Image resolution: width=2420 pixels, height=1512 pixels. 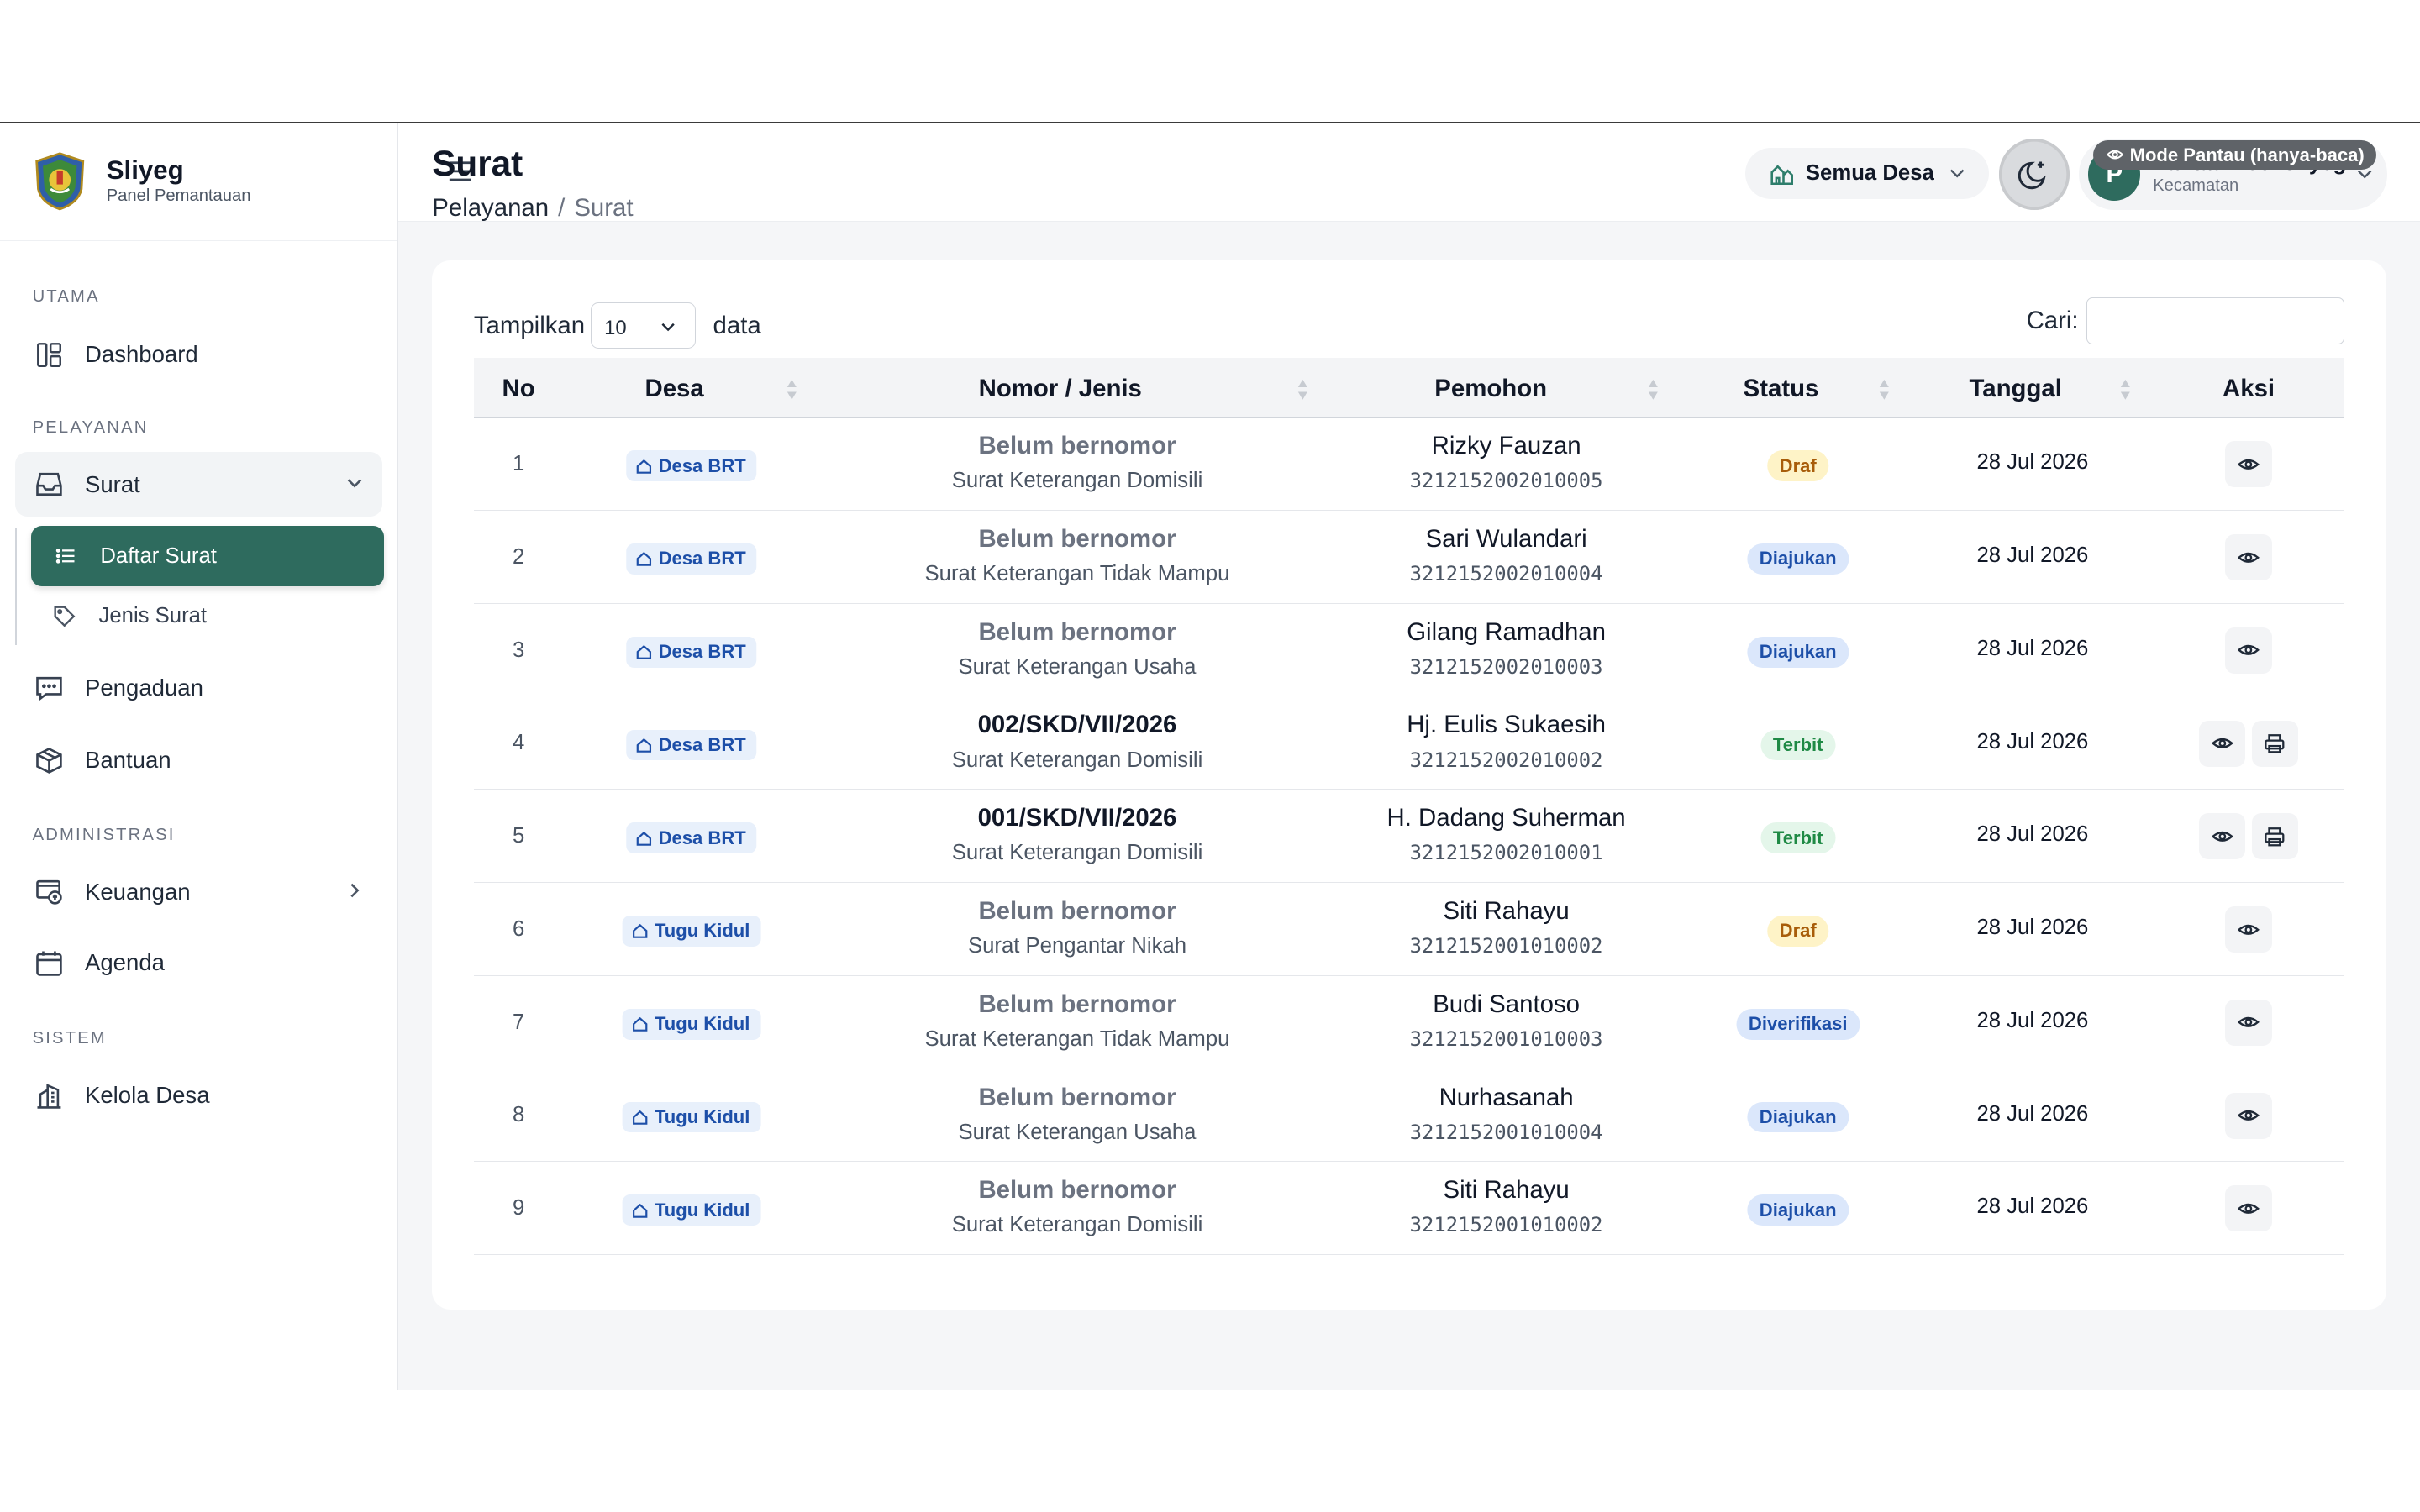 I want to click on brand-subtitle: Panel Pemantauan, so click(x=178, y=195).